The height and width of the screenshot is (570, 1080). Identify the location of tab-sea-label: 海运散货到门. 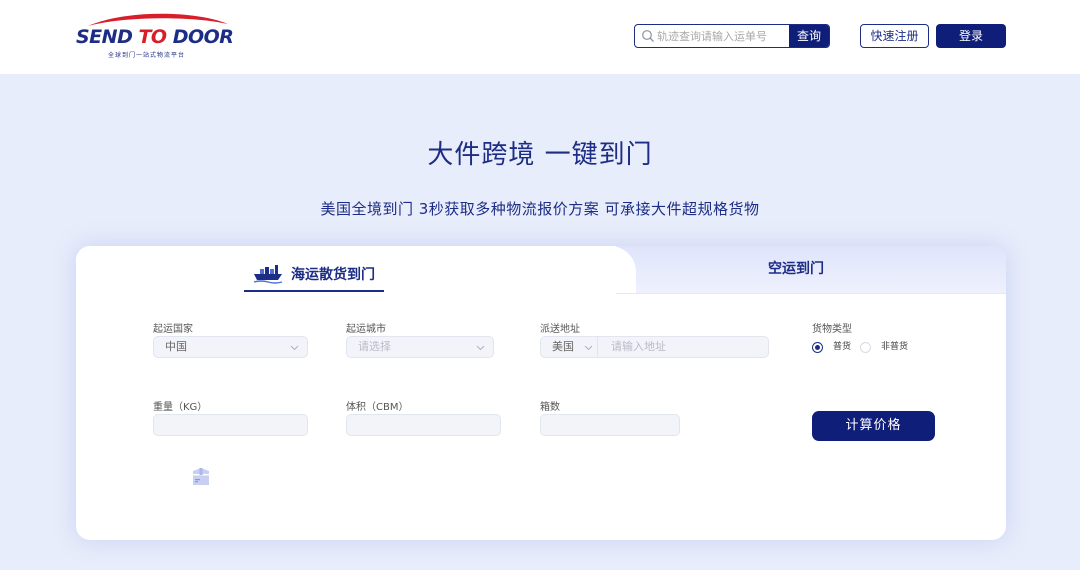
(333, 275).